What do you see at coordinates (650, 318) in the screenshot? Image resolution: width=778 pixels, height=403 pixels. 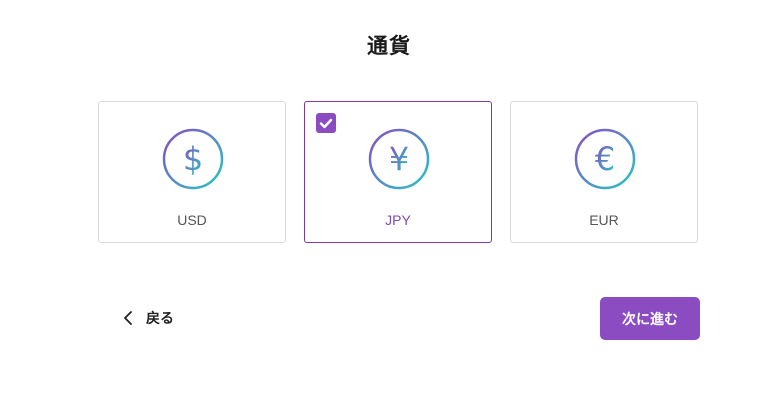 I see `next-button: 次に進む` at bounding box center [650, 318].